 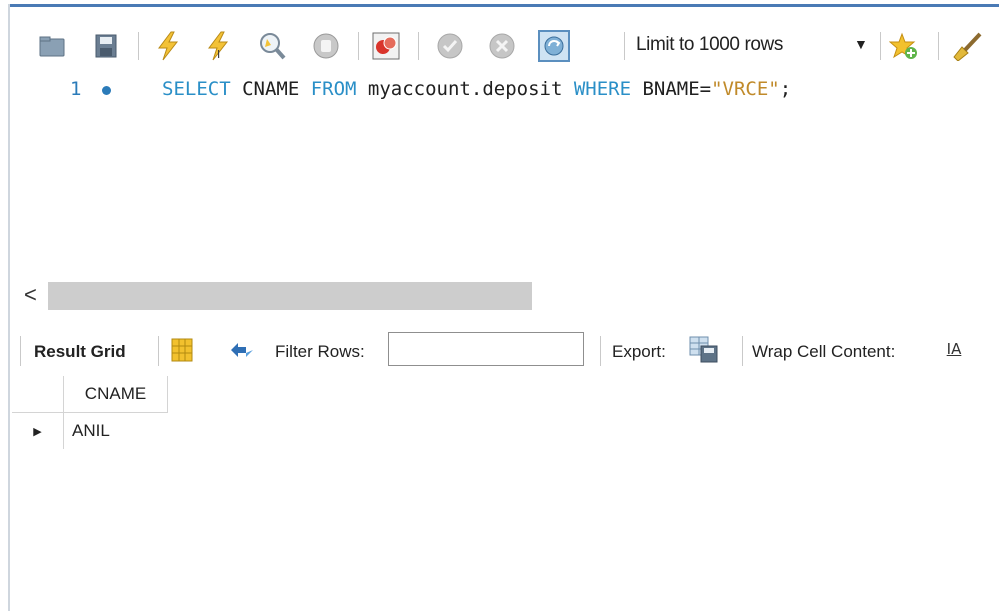 What do you see at coordinates (106, 90) in the screenshot?
I see `statement-marker-icon` at bounding box center [106, 90].